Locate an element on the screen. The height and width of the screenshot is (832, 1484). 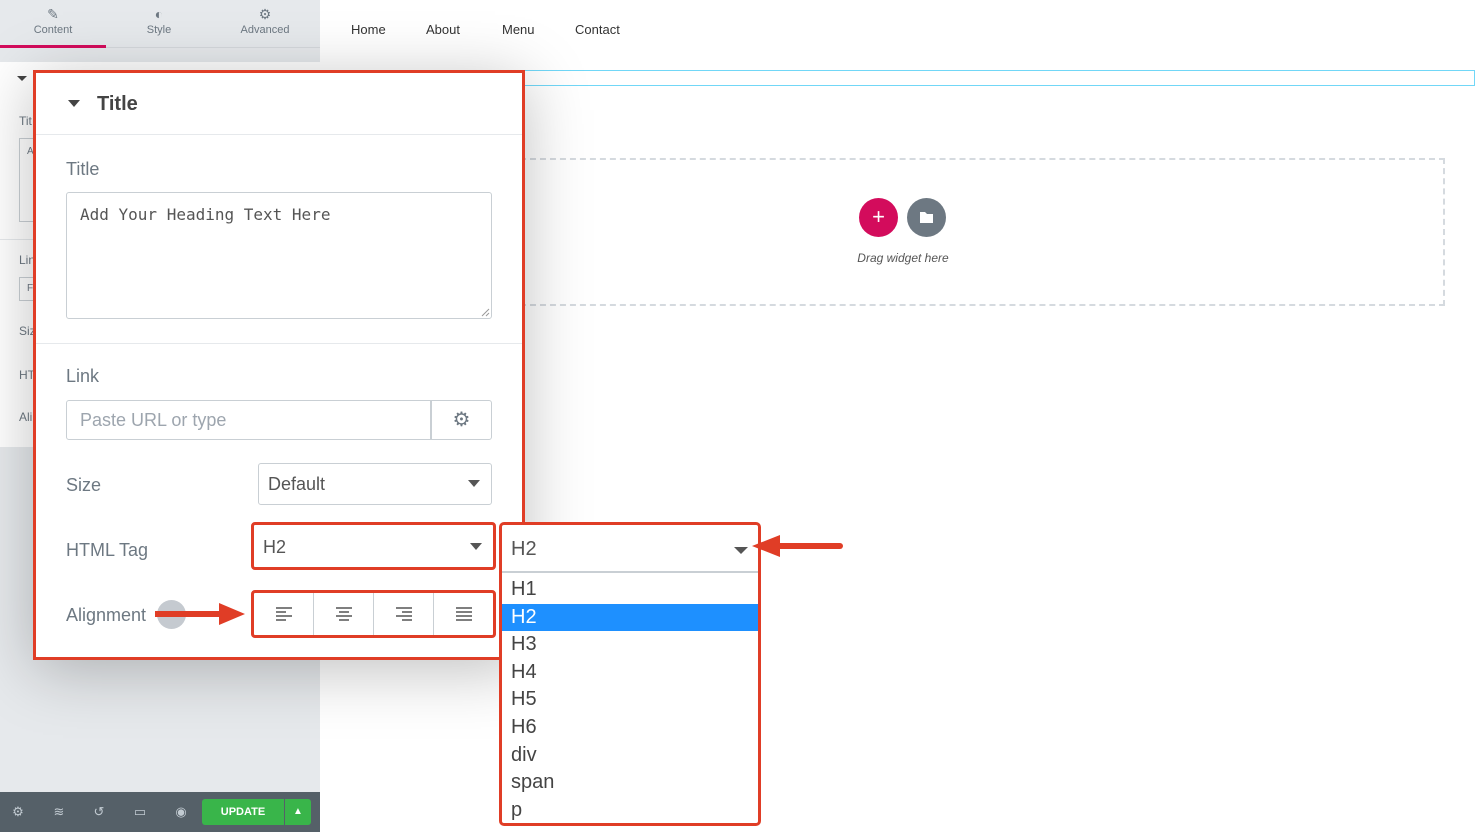
add-template-button is located at coordinates (926, 217).